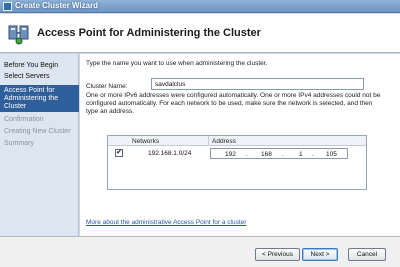 The height and width of the screenshot is (267, 400). Describe the element at coordinates (277, 254) in the screenshot. I see `previous-button: < Previous` at that location.